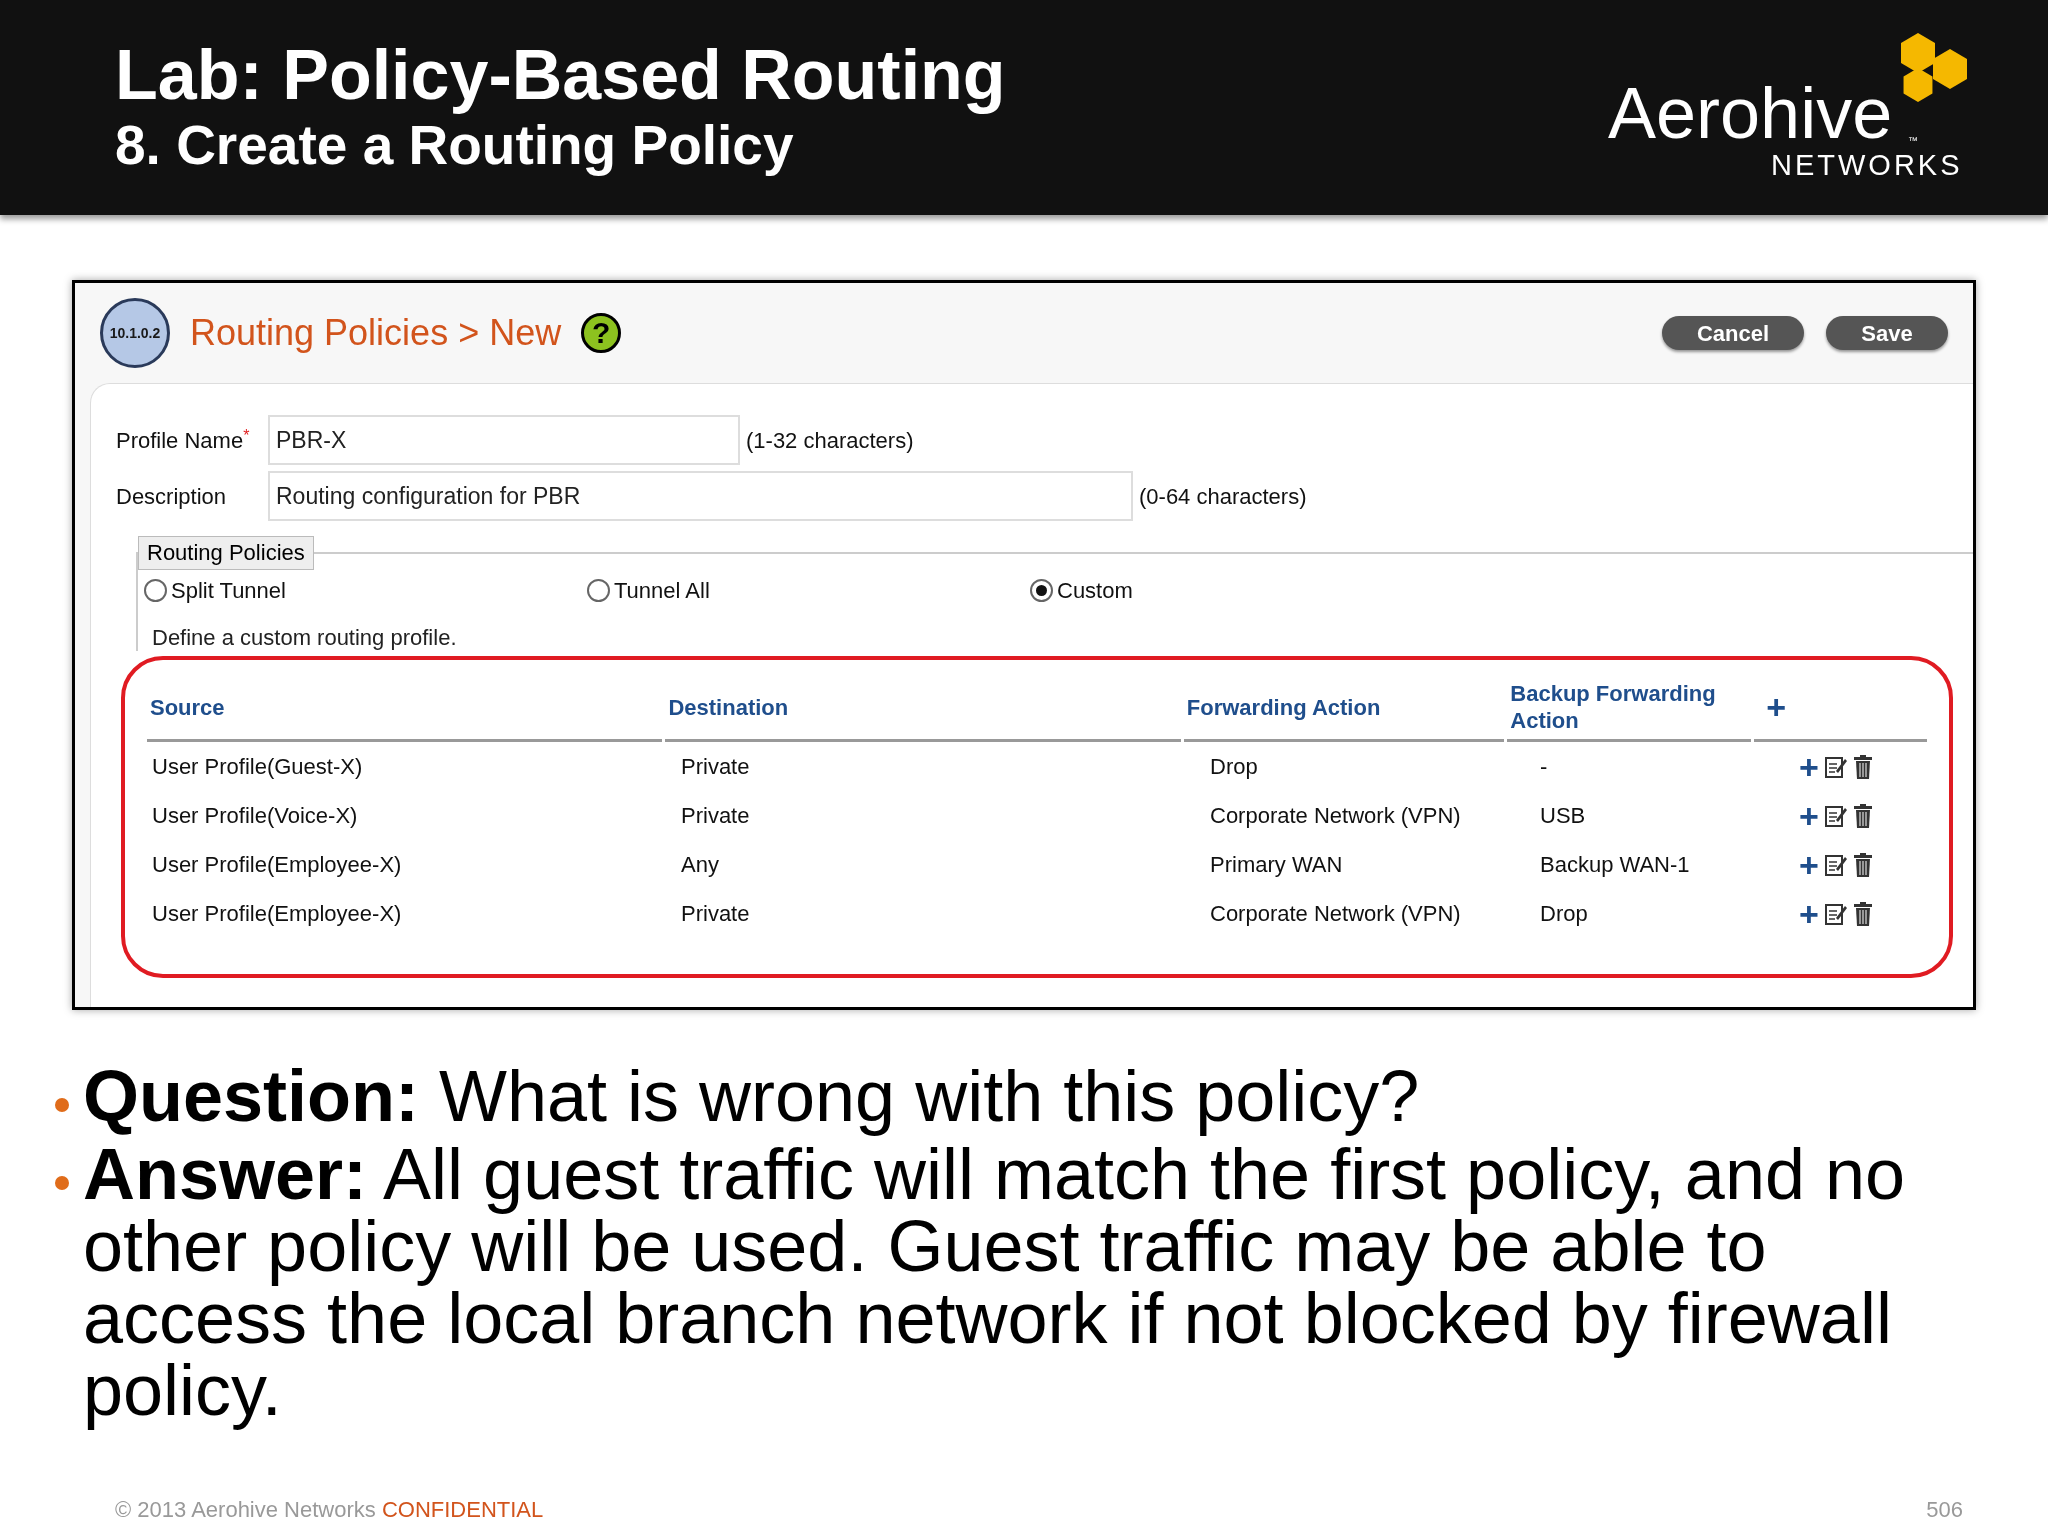  I want to click on cancel-button: Cancel, so click(1733, 333).